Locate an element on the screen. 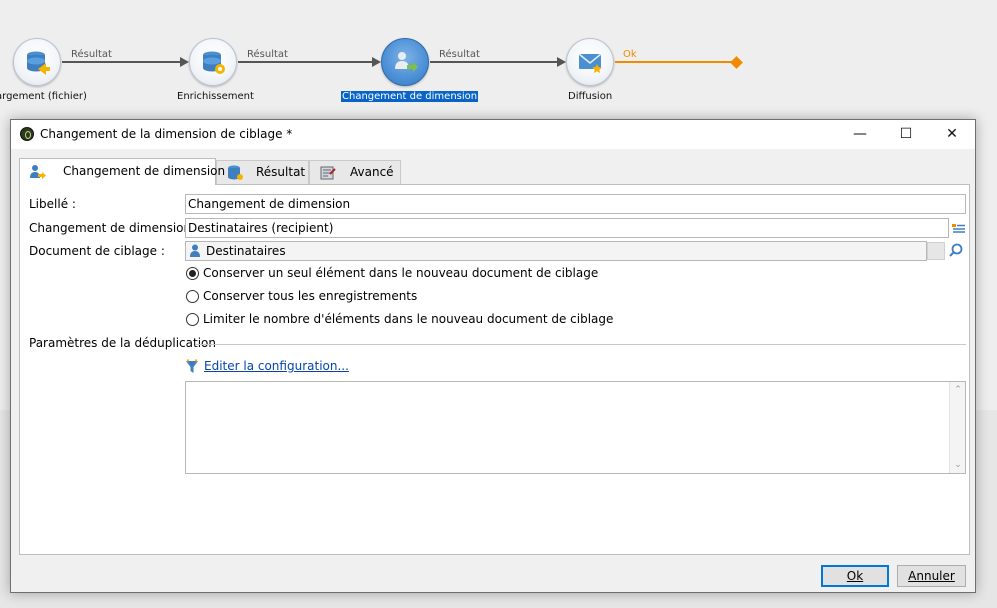  tab-resultat: Résultat is located at coordinates (262, 172).